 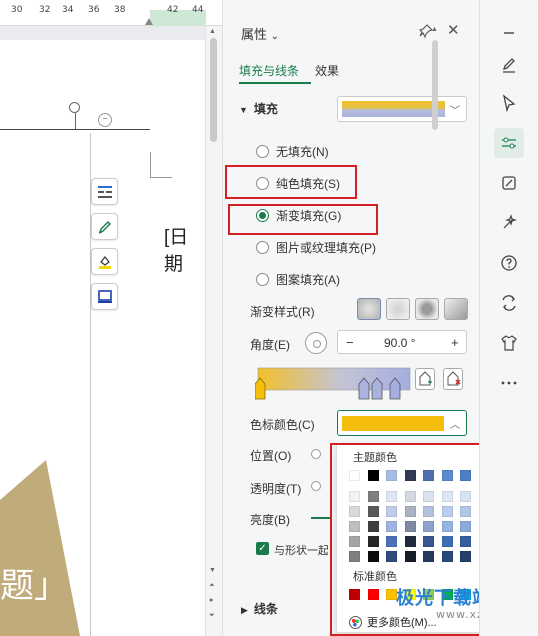 I want to click on fill-style-button, so click(x=104, y=261).